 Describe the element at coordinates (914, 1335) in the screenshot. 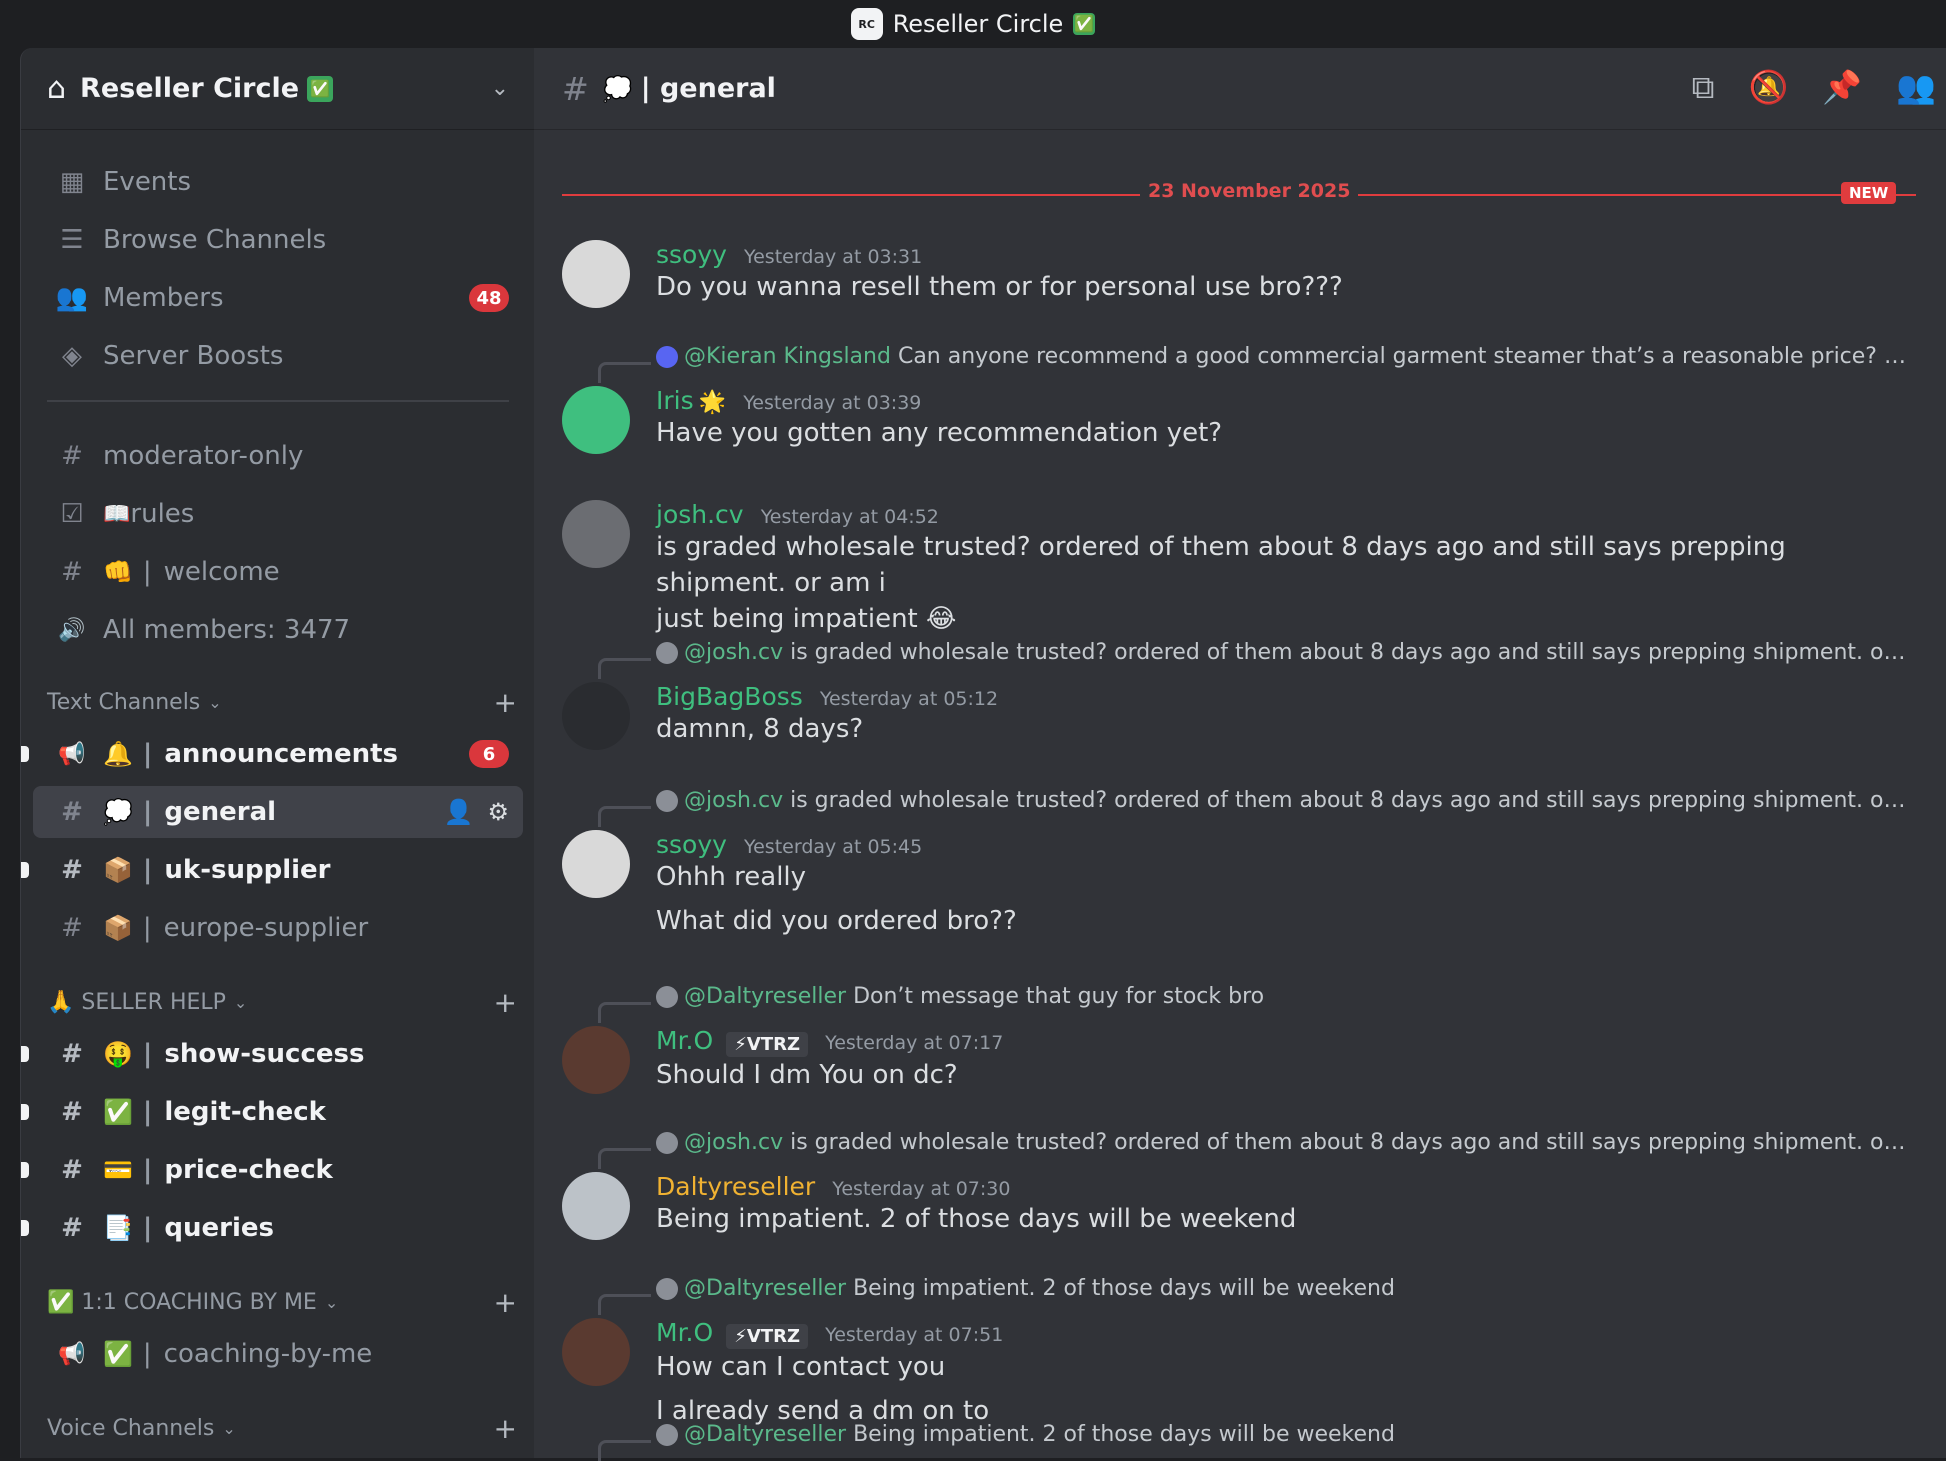

I see `message-timestamp: Yesterday at 07:51` at that location.